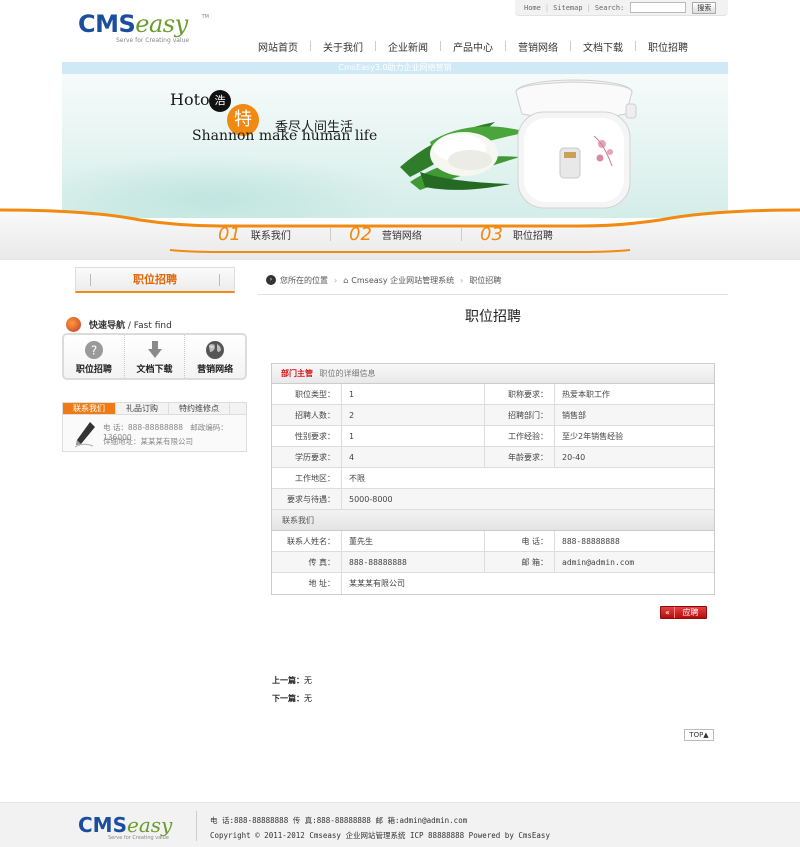 Image resolution: width=800 pixels, height=847 pixels. Describe the element at coordinates (520, 436) in the screenshot. I see `field-label: 工作经验：` at that location.